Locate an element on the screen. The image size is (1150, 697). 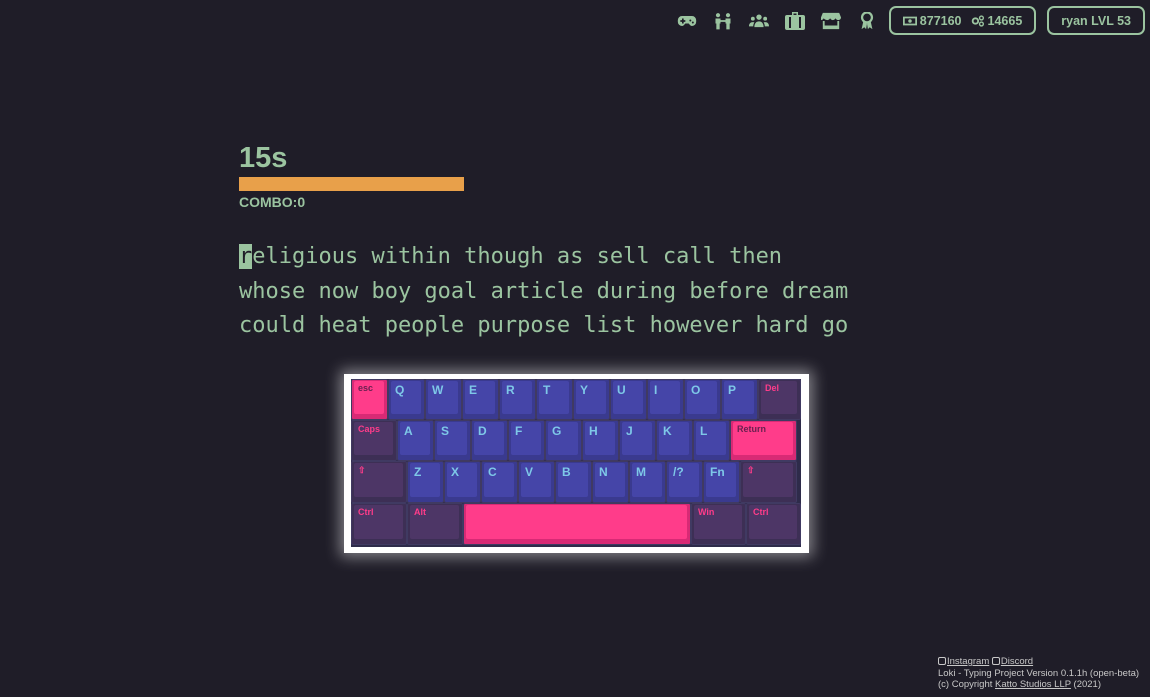
key-label is located at coordinates (576, 522).